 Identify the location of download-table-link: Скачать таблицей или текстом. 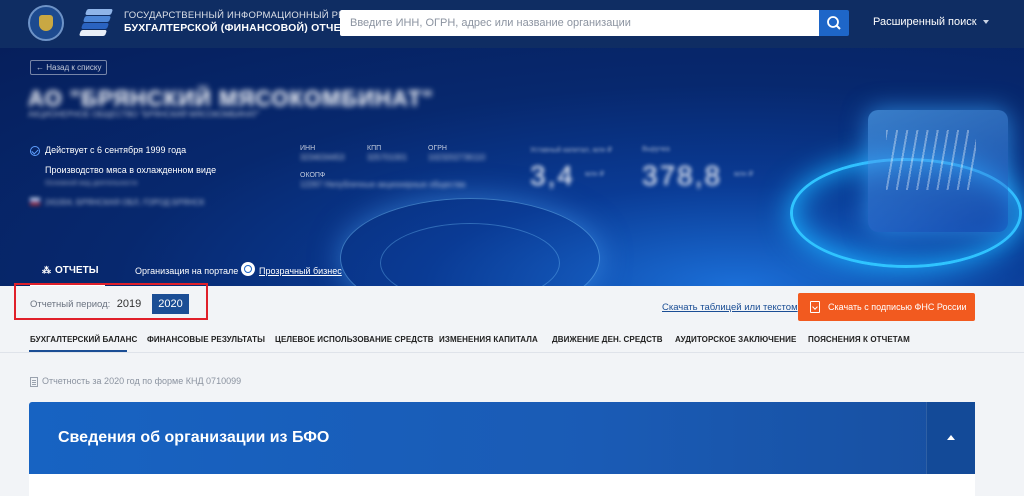
(730, 307).